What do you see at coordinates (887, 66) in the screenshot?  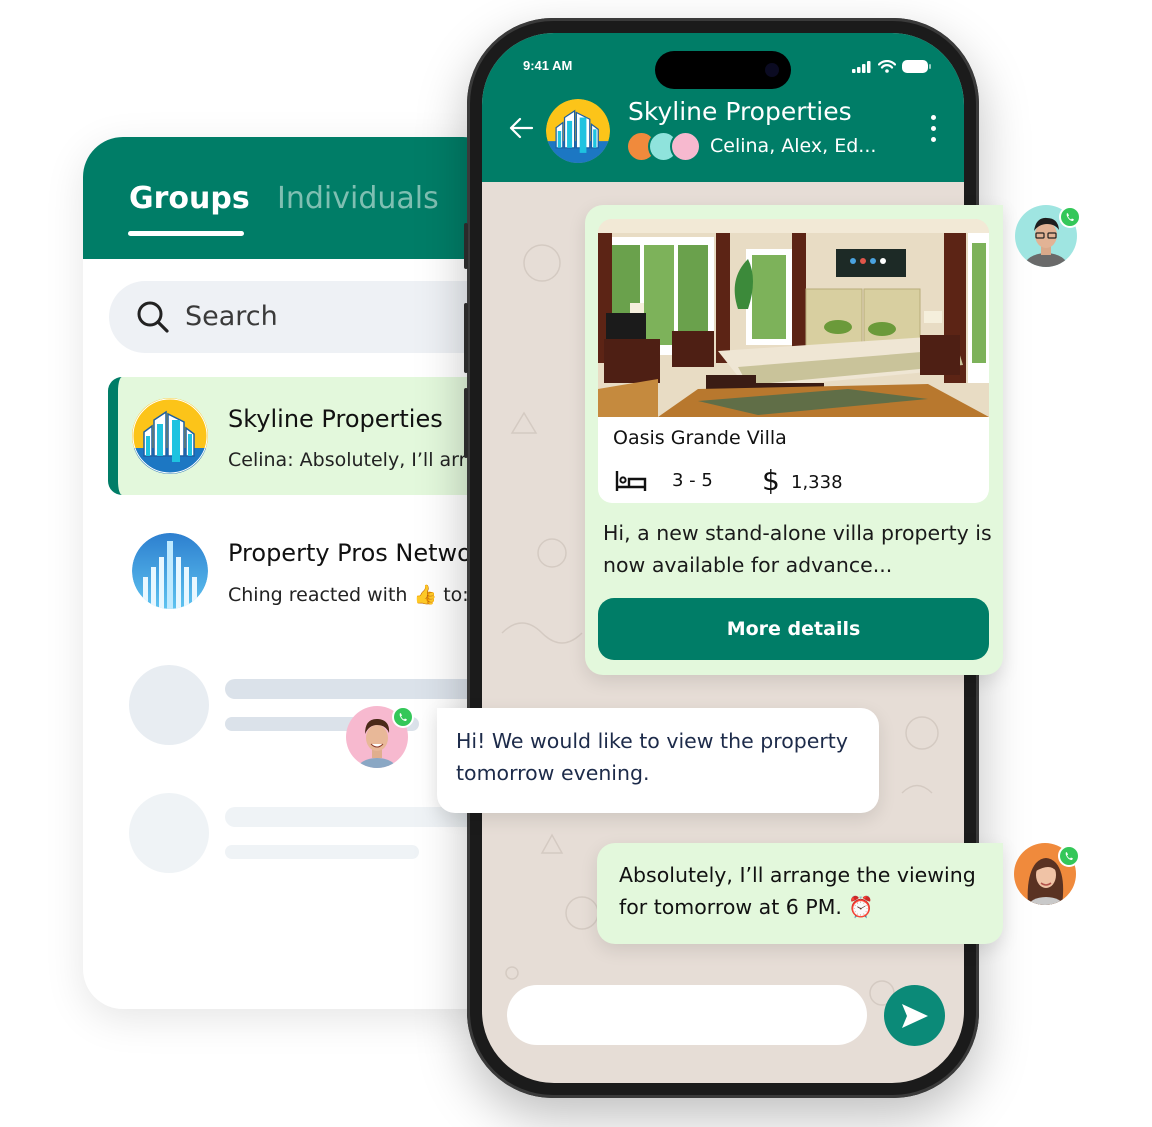 I see `wifi-icon` at bounding box center [887, 66].